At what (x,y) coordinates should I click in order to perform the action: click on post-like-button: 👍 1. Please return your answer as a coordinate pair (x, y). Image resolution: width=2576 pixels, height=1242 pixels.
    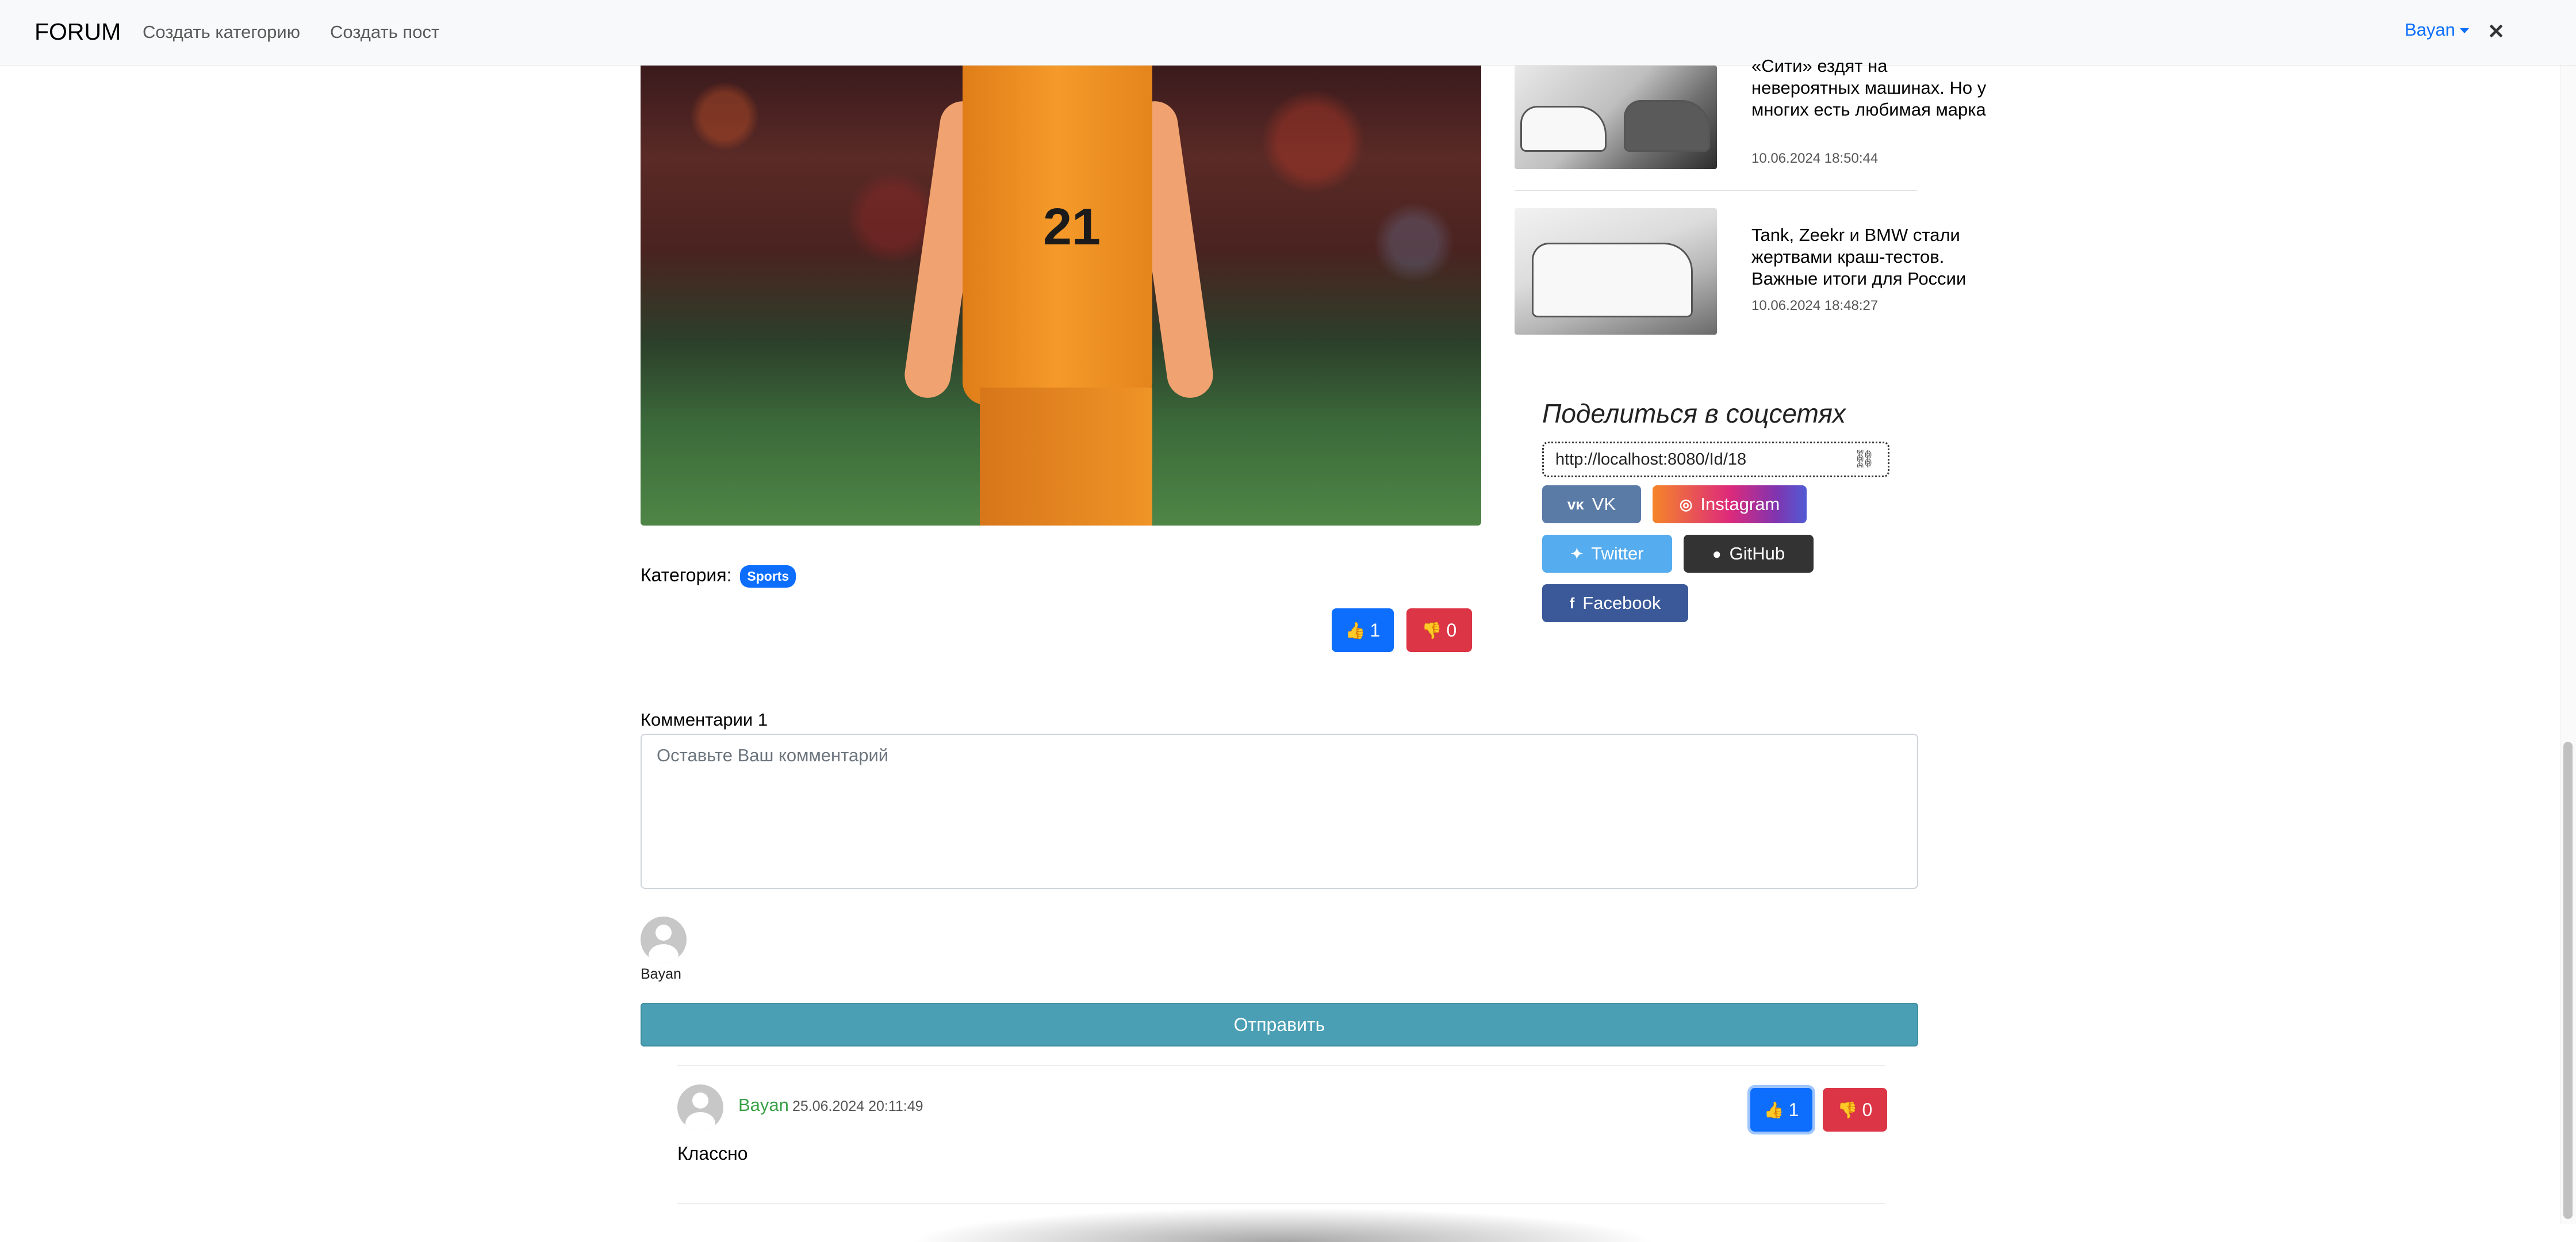
    Looking at the image, I should click on (1363, 630).